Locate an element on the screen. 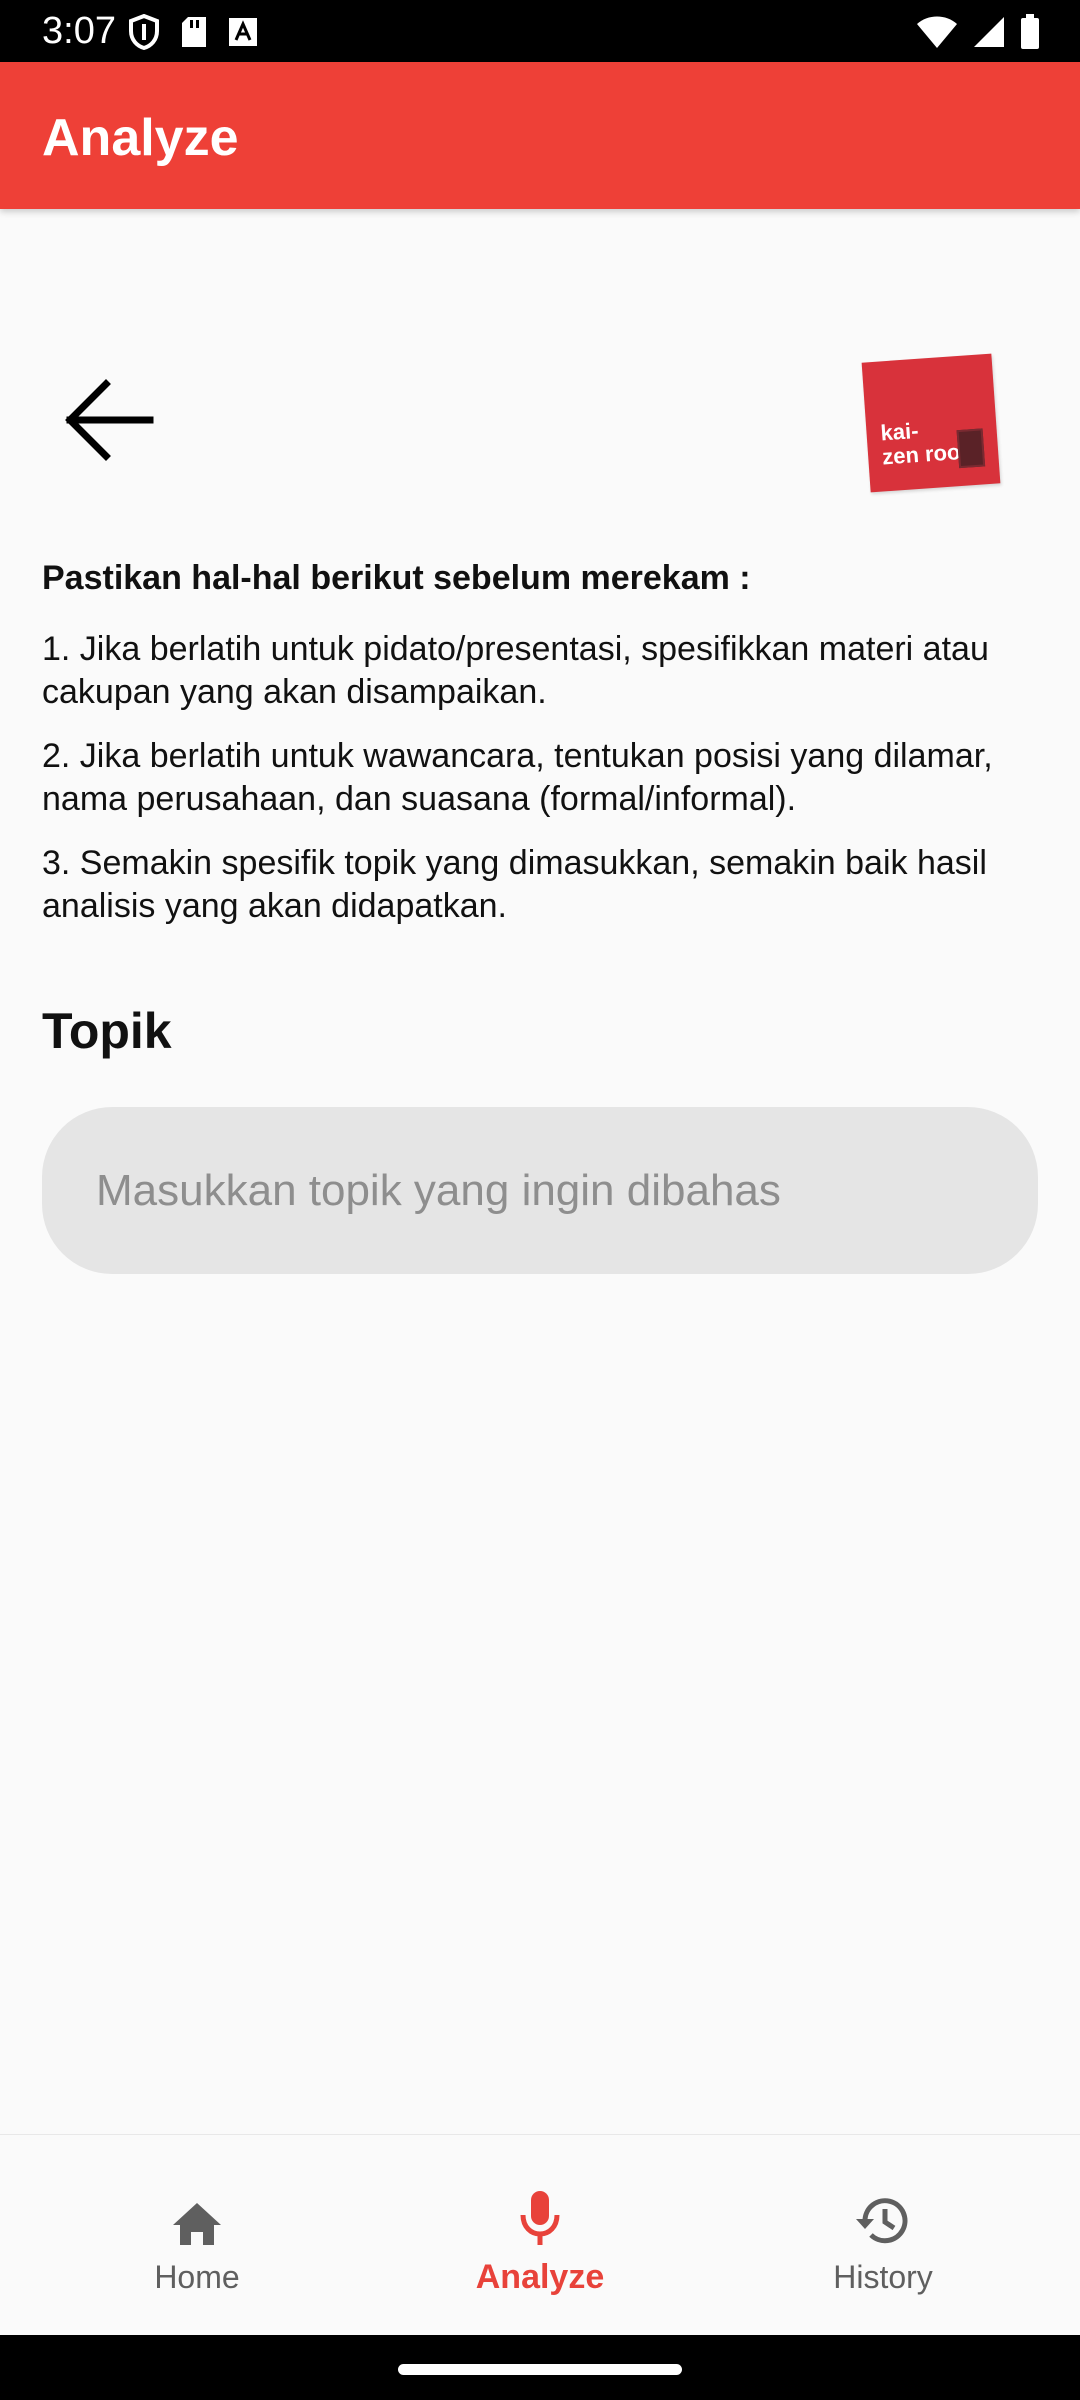 The width and height of the screenshot is (1080, 2400). topic-heading: Topik is located at coordinates (107, 1031).